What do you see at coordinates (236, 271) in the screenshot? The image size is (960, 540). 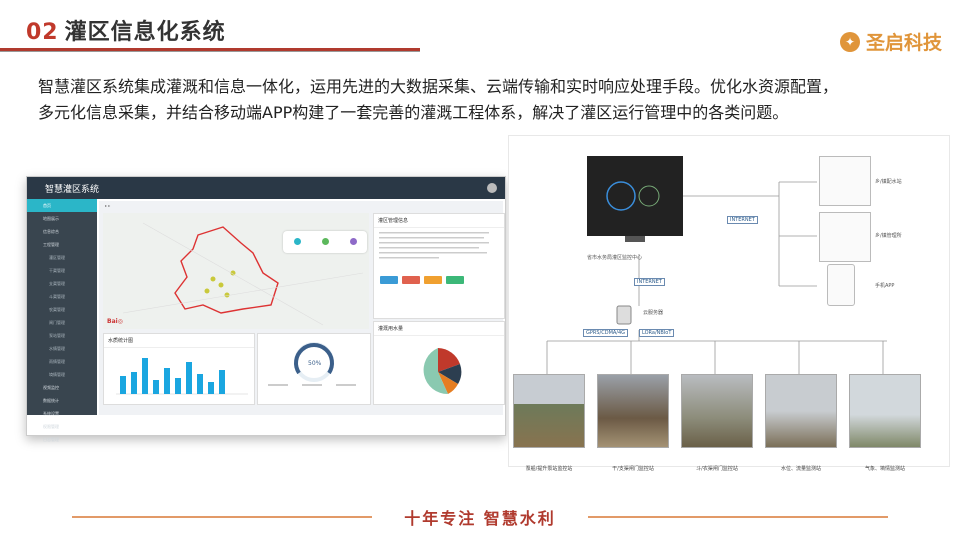 I see `map-panel: Bai◎` at bounding box center [236, 271].